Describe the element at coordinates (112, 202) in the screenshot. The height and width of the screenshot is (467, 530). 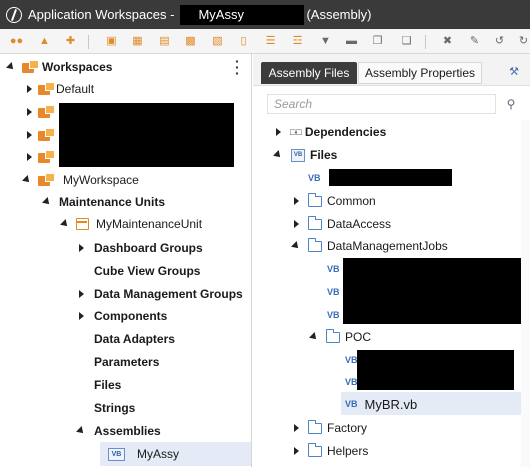
I see `tree-label: Maintenance Units` at that location.